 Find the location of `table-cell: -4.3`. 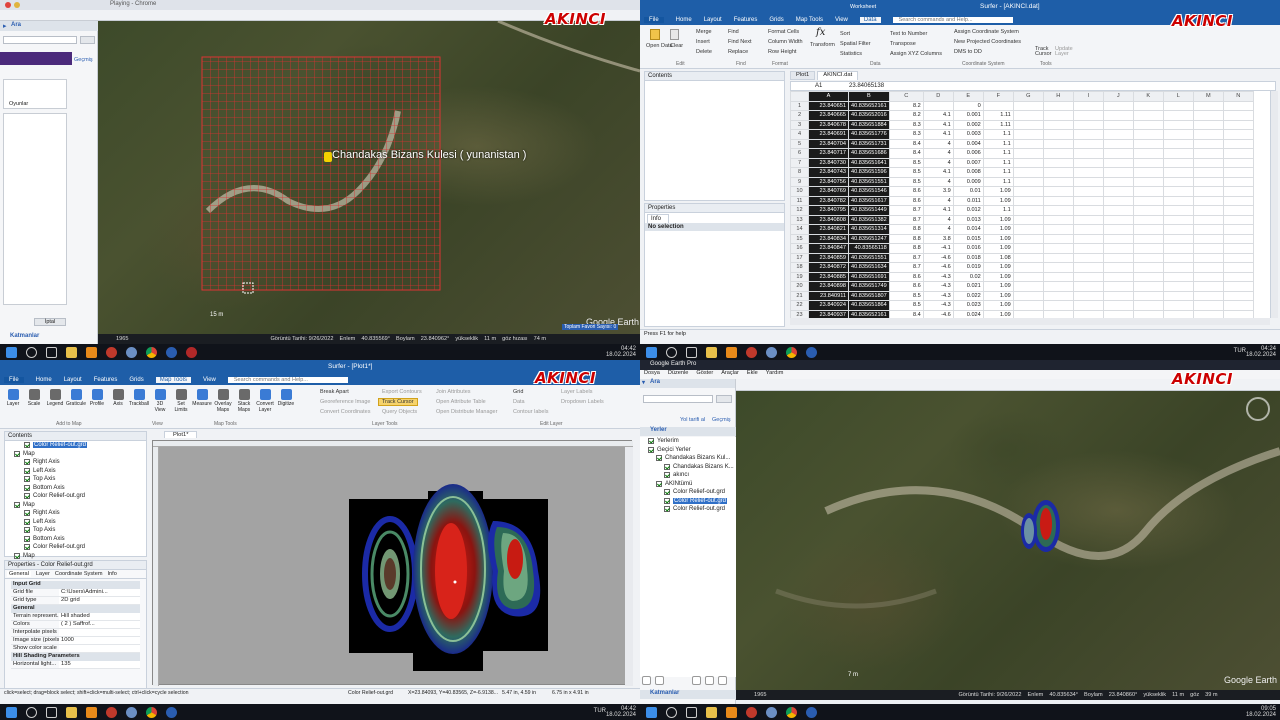

table-cell: -4.3 is located at coordinates (938, 286).